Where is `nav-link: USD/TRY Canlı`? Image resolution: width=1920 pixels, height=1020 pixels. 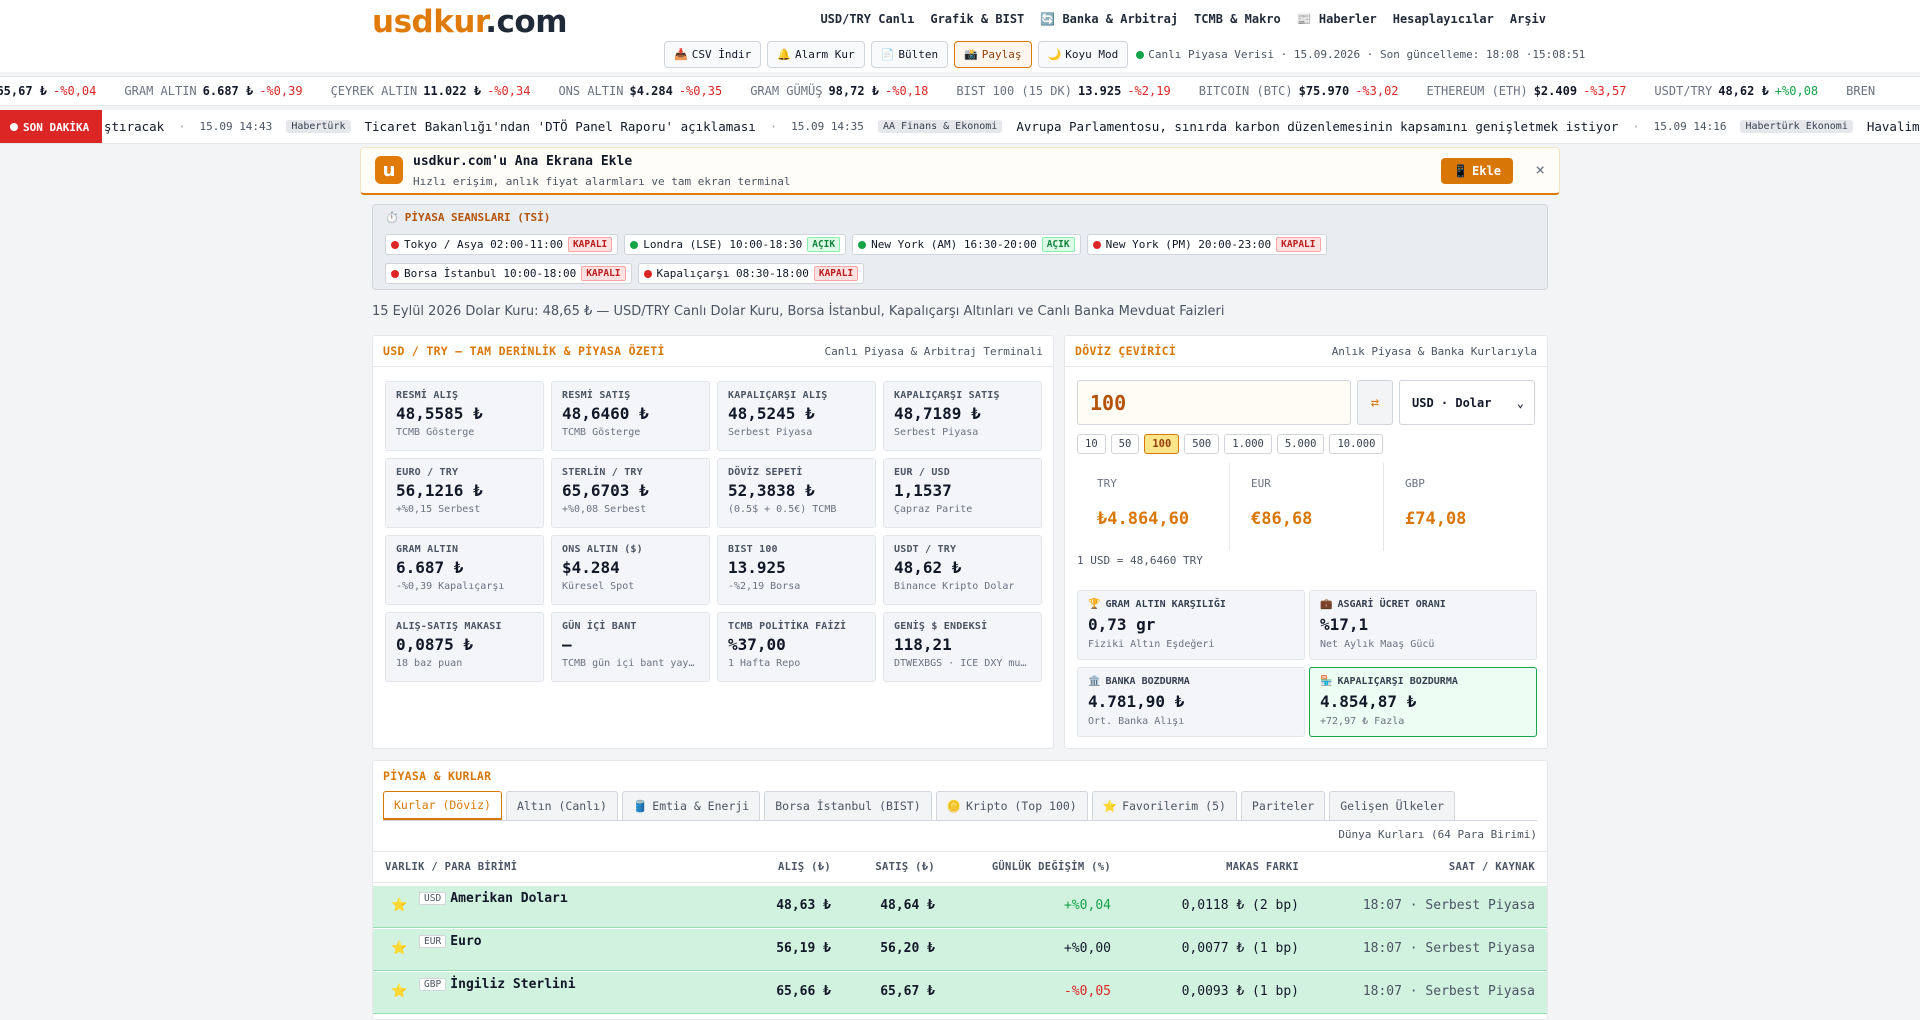
nav-link: USD/TRY Canlı is located at coordinates (867, 19).